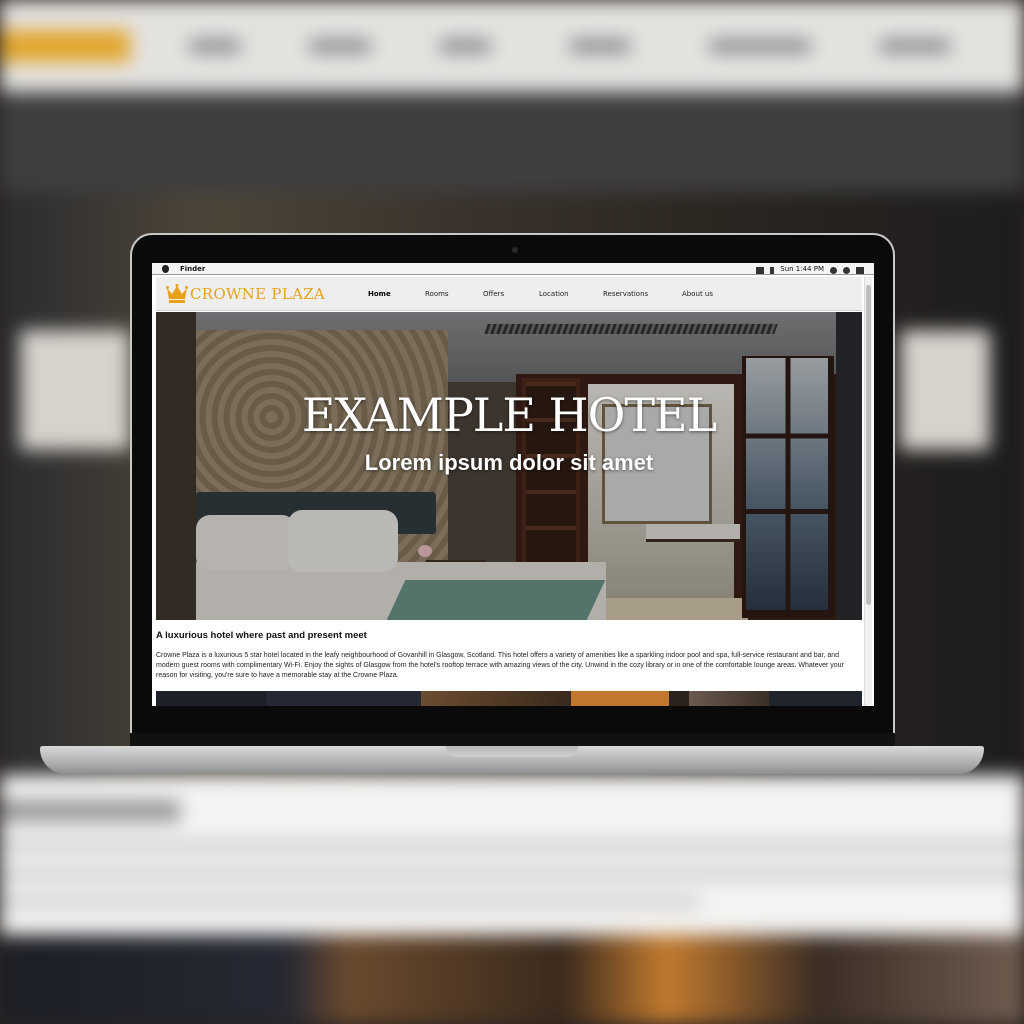 This screenshot has height=1024, width=1024. I want to click on finder-menu: Finder, so click(192, 269).